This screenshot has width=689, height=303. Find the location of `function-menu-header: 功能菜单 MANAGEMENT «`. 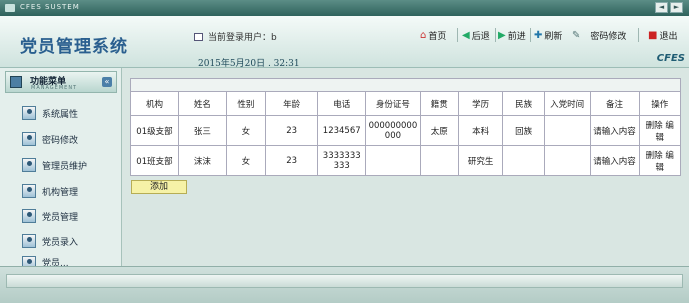

function-menu-header: 功能菜单 MANAGEMENT « is located at coordinates (61, 82).